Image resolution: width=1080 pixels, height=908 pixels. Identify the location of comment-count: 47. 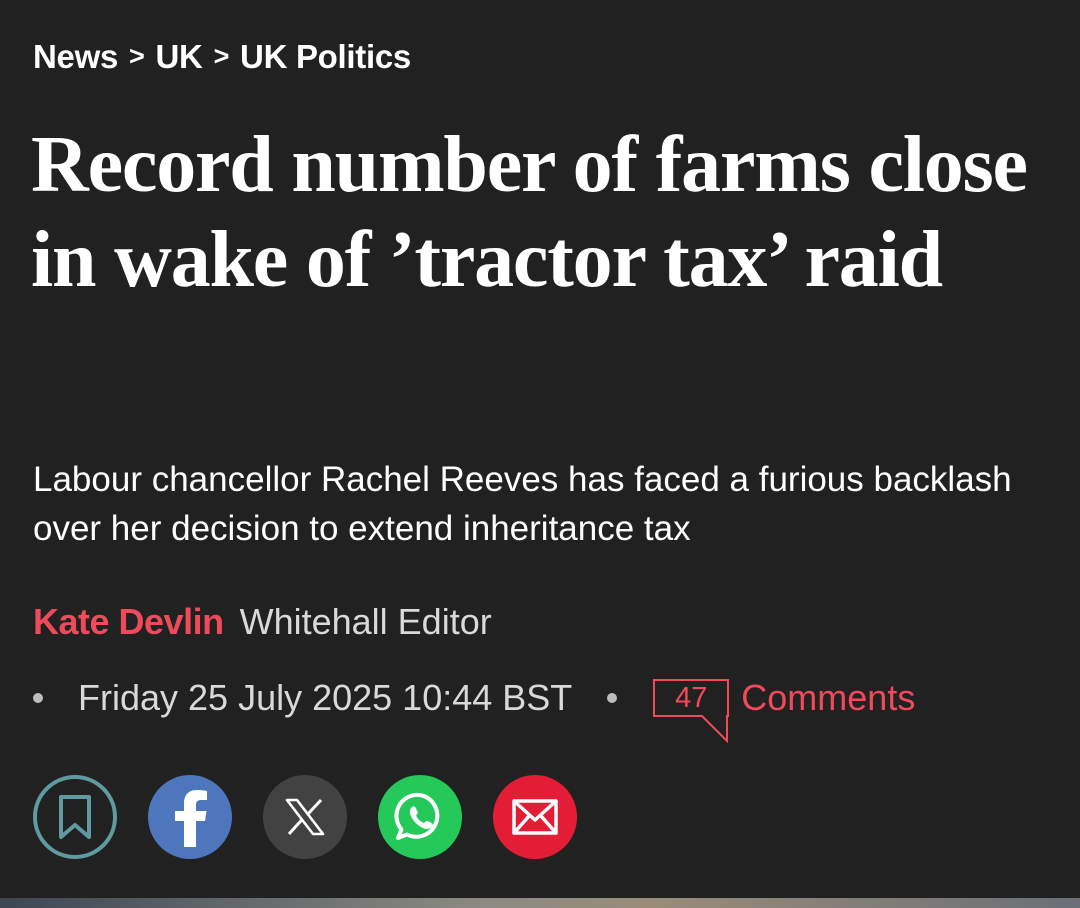
(691, 697).